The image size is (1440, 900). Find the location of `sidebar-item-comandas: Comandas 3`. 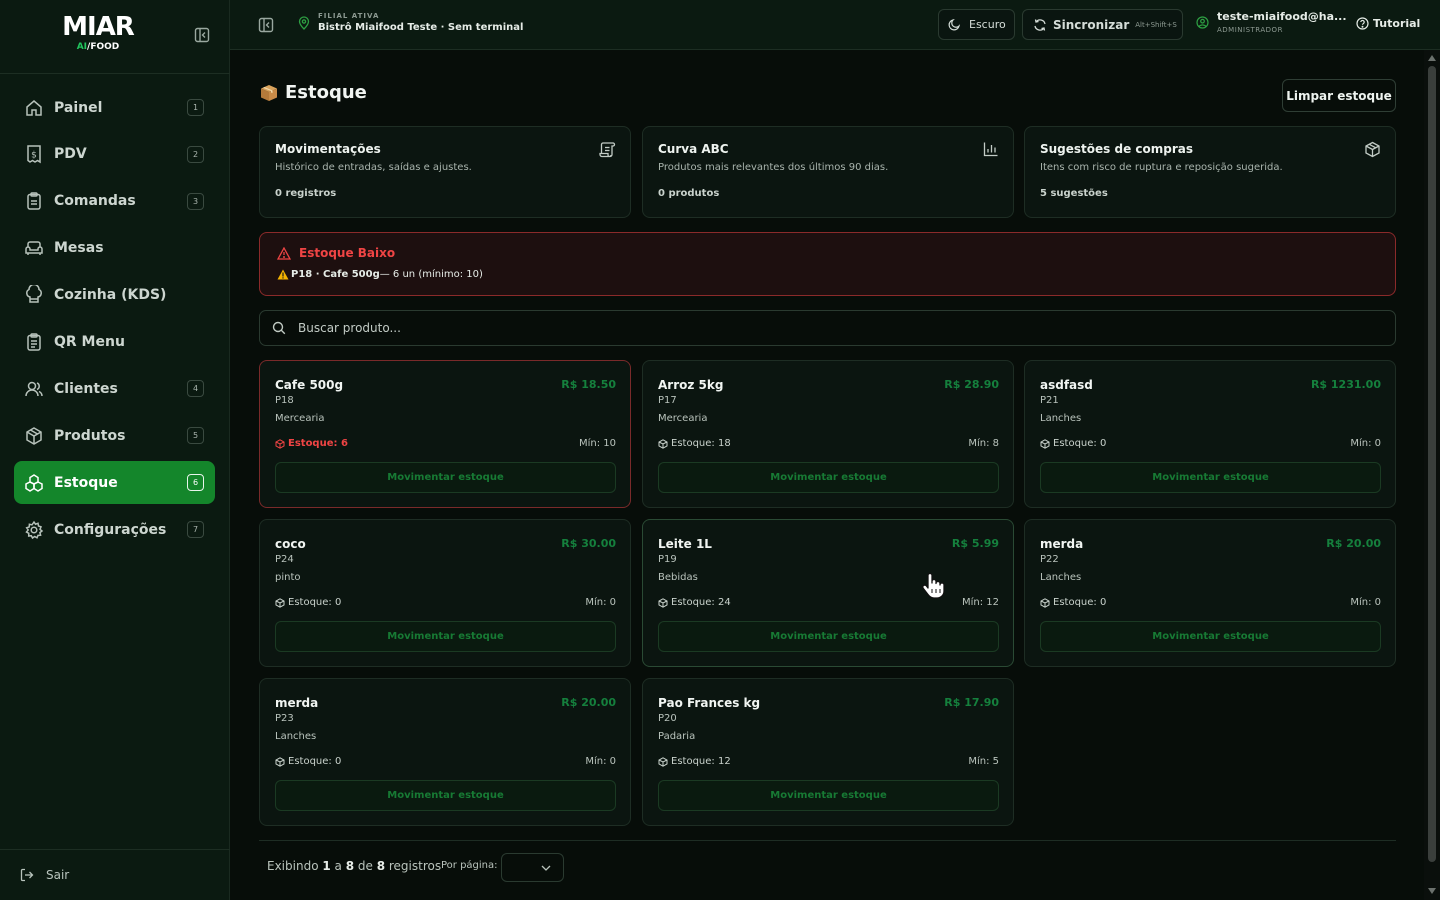

sidebar-item-comandas: Comandas 3 is located at coordinates (114, 201).